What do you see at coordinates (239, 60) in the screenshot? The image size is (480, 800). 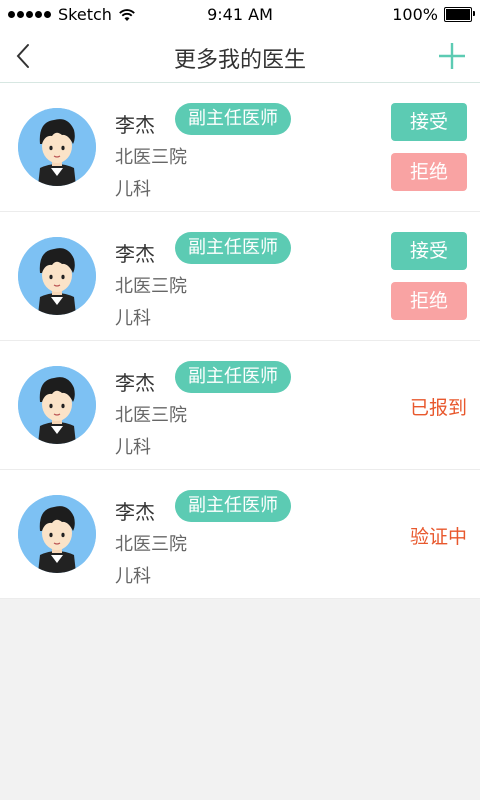 I see `page-title: 更多我的医生` at bounding box center [239, 60].